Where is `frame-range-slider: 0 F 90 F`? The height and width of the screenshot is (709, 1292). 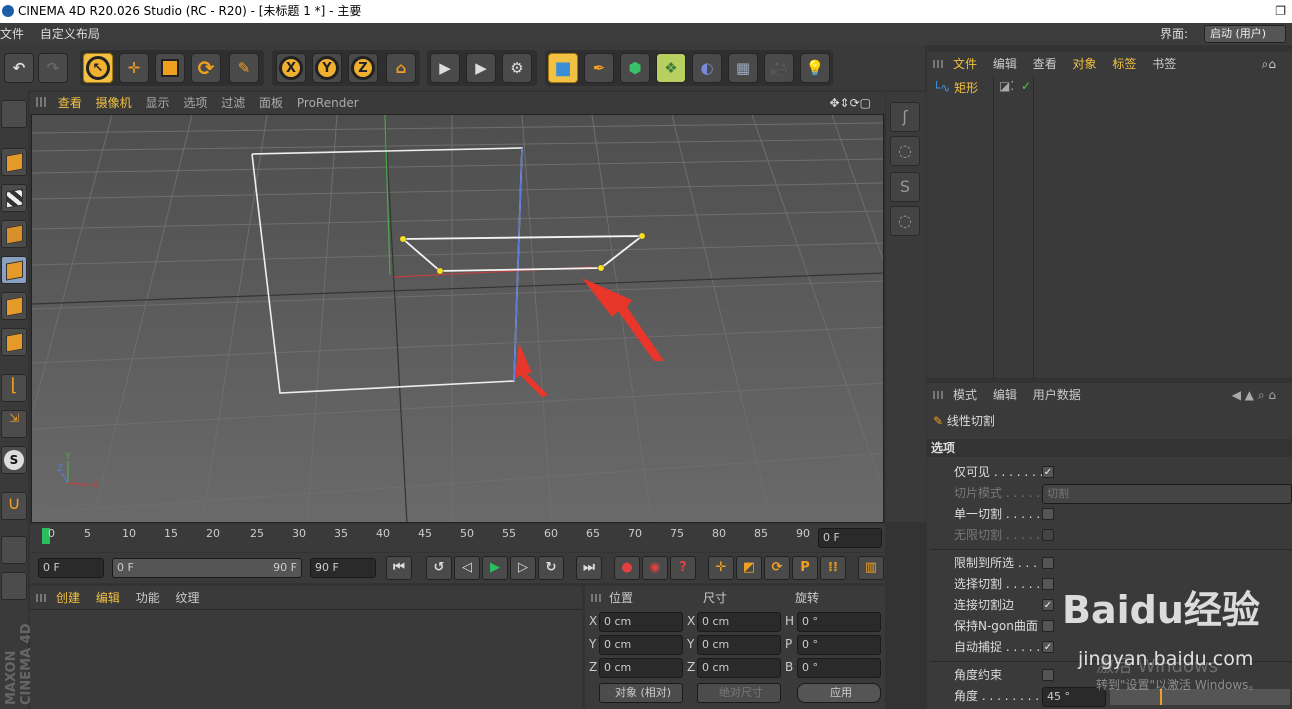 frame-range-slider: 0 F 90 F is located at coordinates (207, 568).